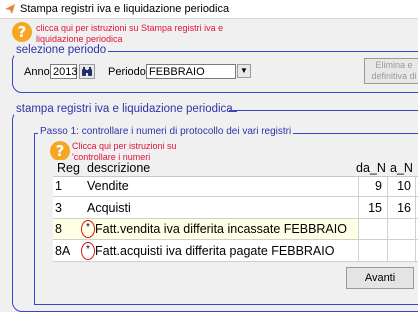  Describe the element at coordinates (37, 72) in the screenshot. I see `anno-label: Anno` at that location.